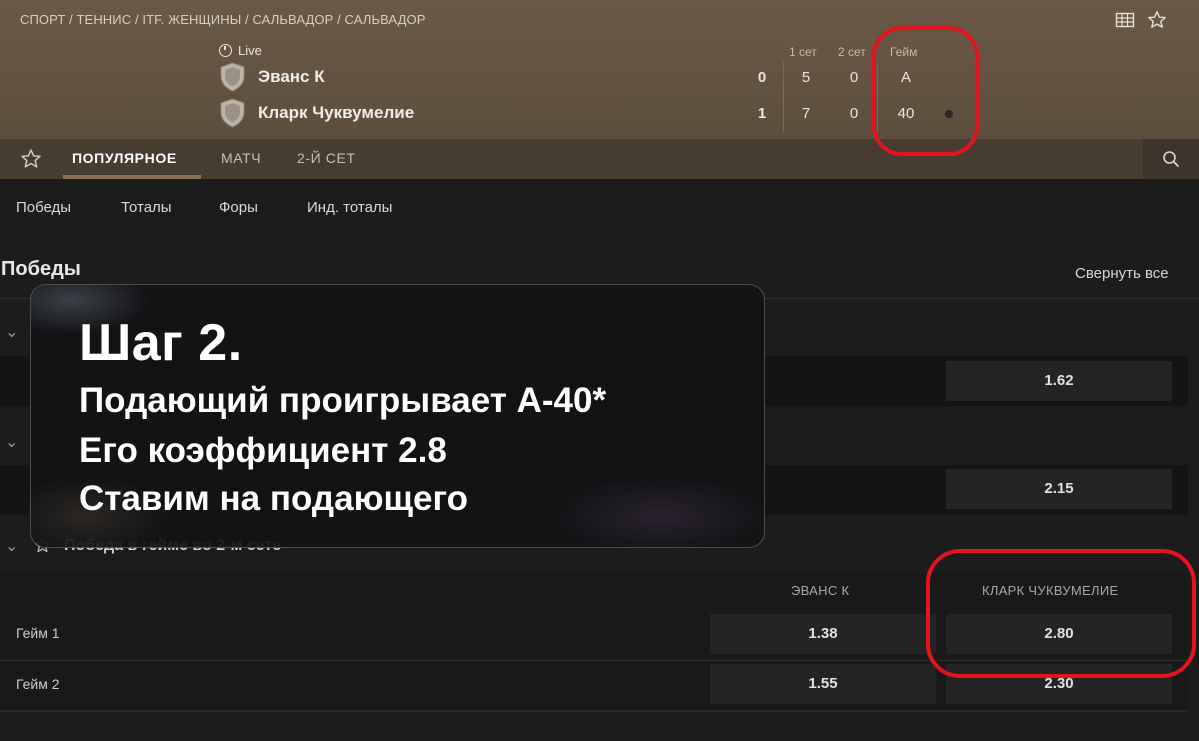 This screenshot has height=741, width=1199. I want to click on filter-totals: Тоталы, so click(146, 207).